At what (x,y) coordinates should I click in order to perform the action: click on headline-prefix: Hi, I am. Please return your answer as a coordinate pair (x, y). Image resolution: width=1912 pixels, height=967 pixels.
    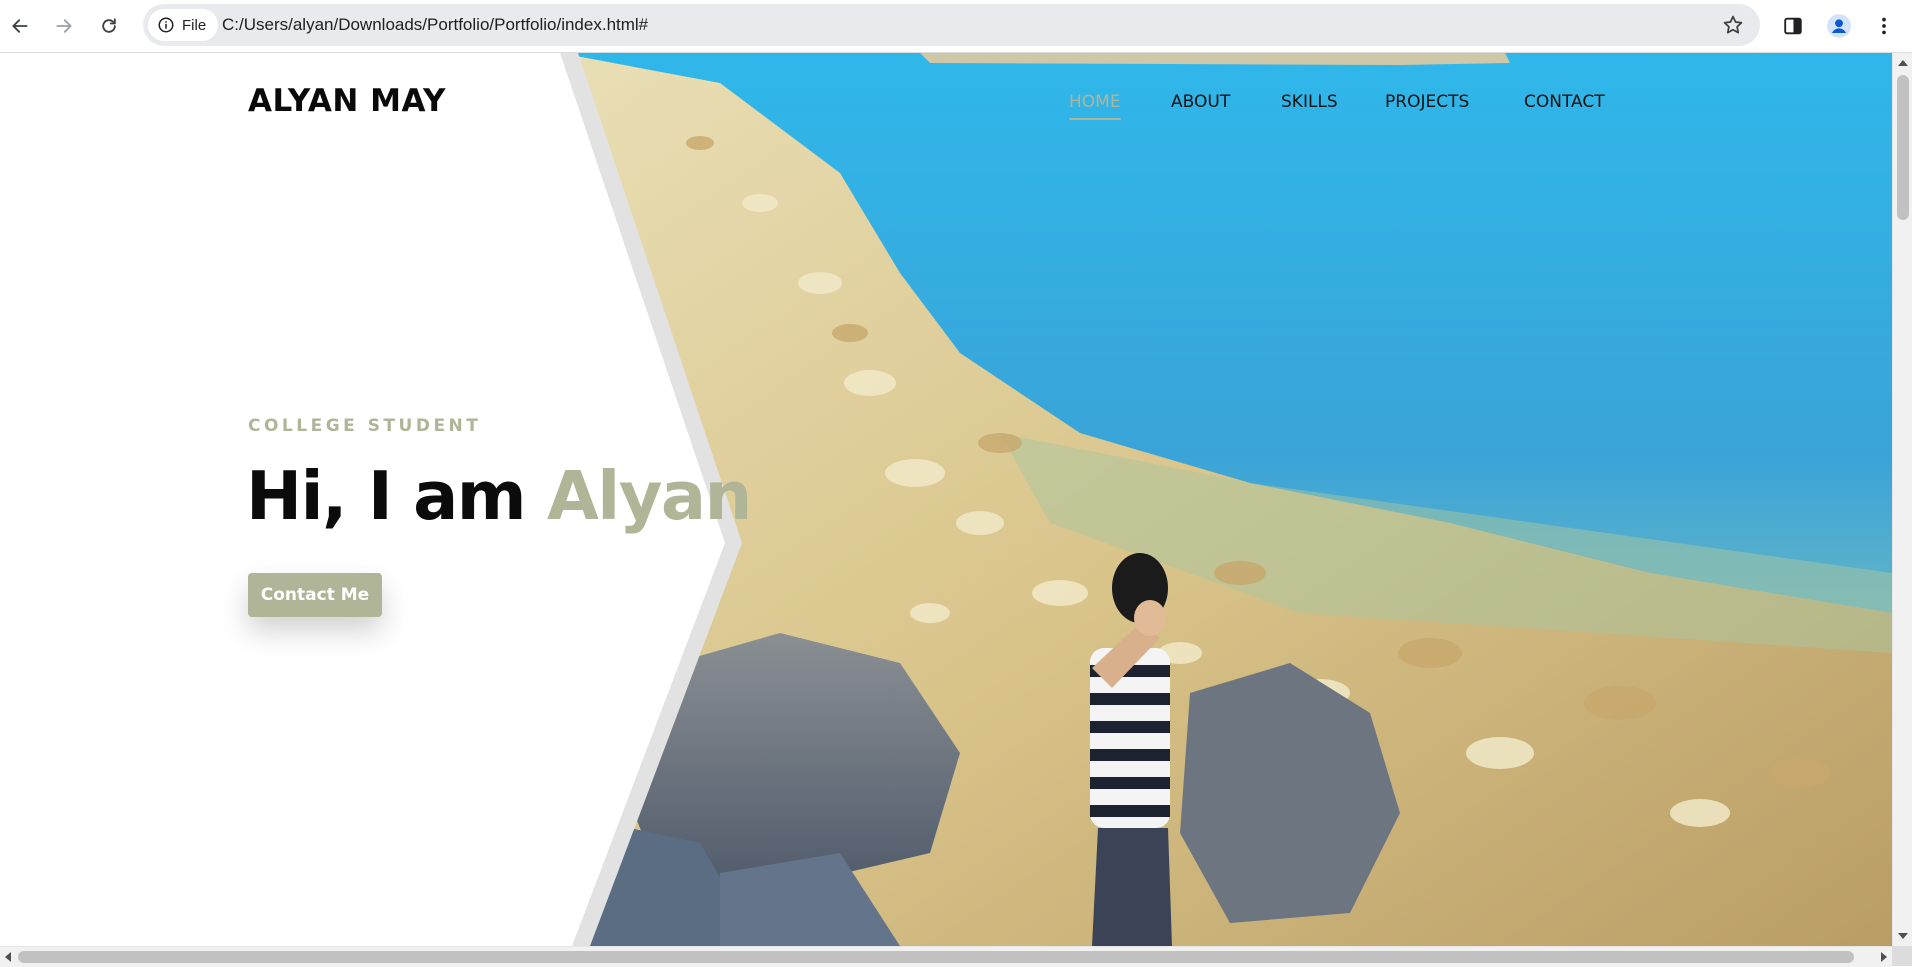
    Looking at the image, I should click on (386, 496).